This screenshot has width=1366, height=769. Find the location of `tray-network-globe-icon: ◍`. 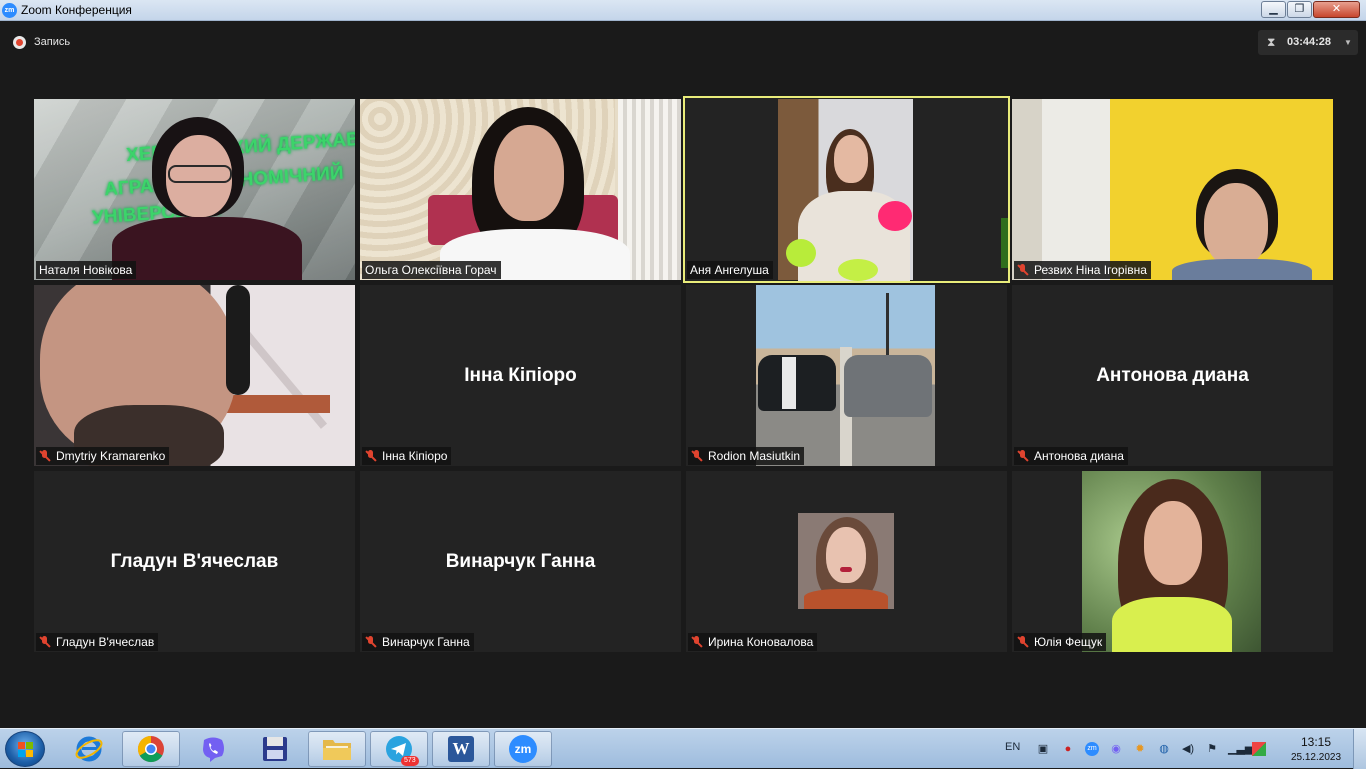

tray-network-globe-icon: ◍ is located at coordinates (1164, 749).